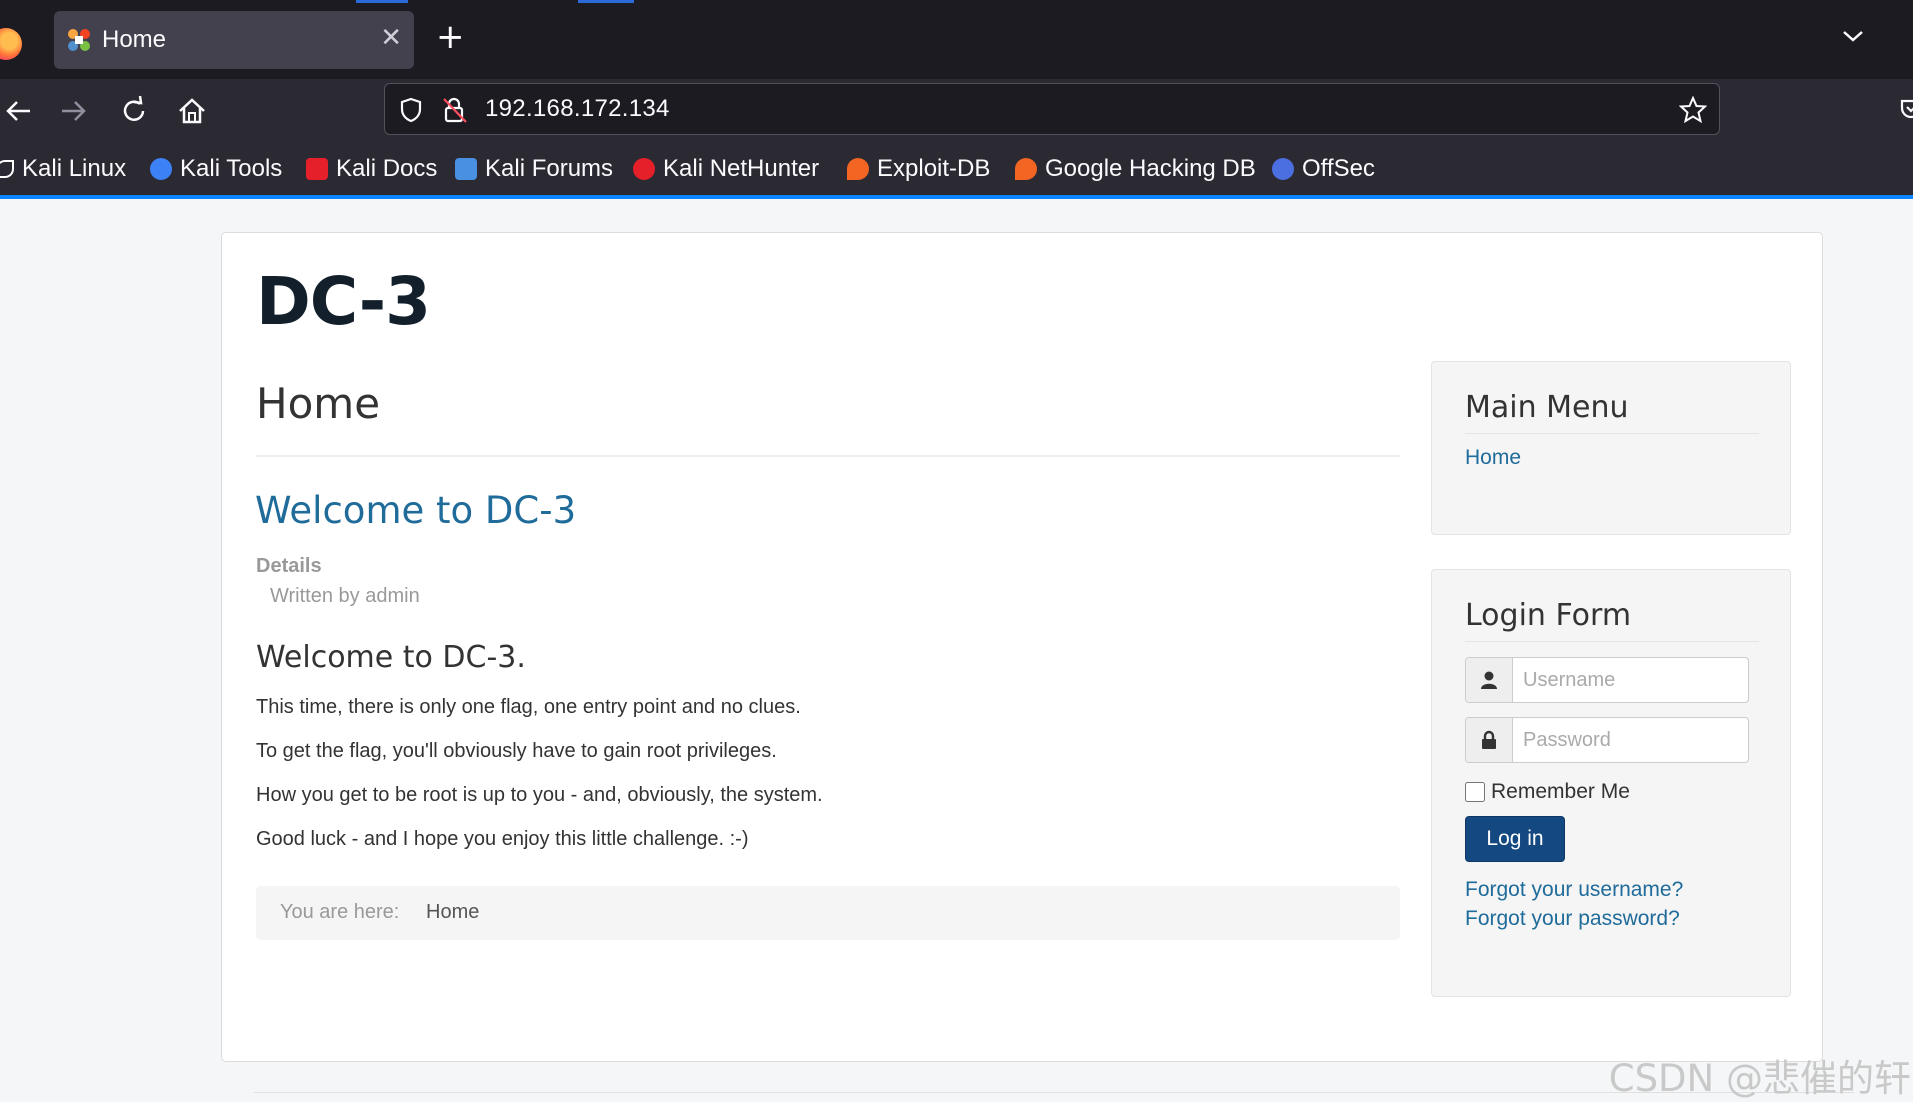  Describe the element at coordinates (411, 110) in the screenshot. I see `tracking-protection-shield-icon` at that location.